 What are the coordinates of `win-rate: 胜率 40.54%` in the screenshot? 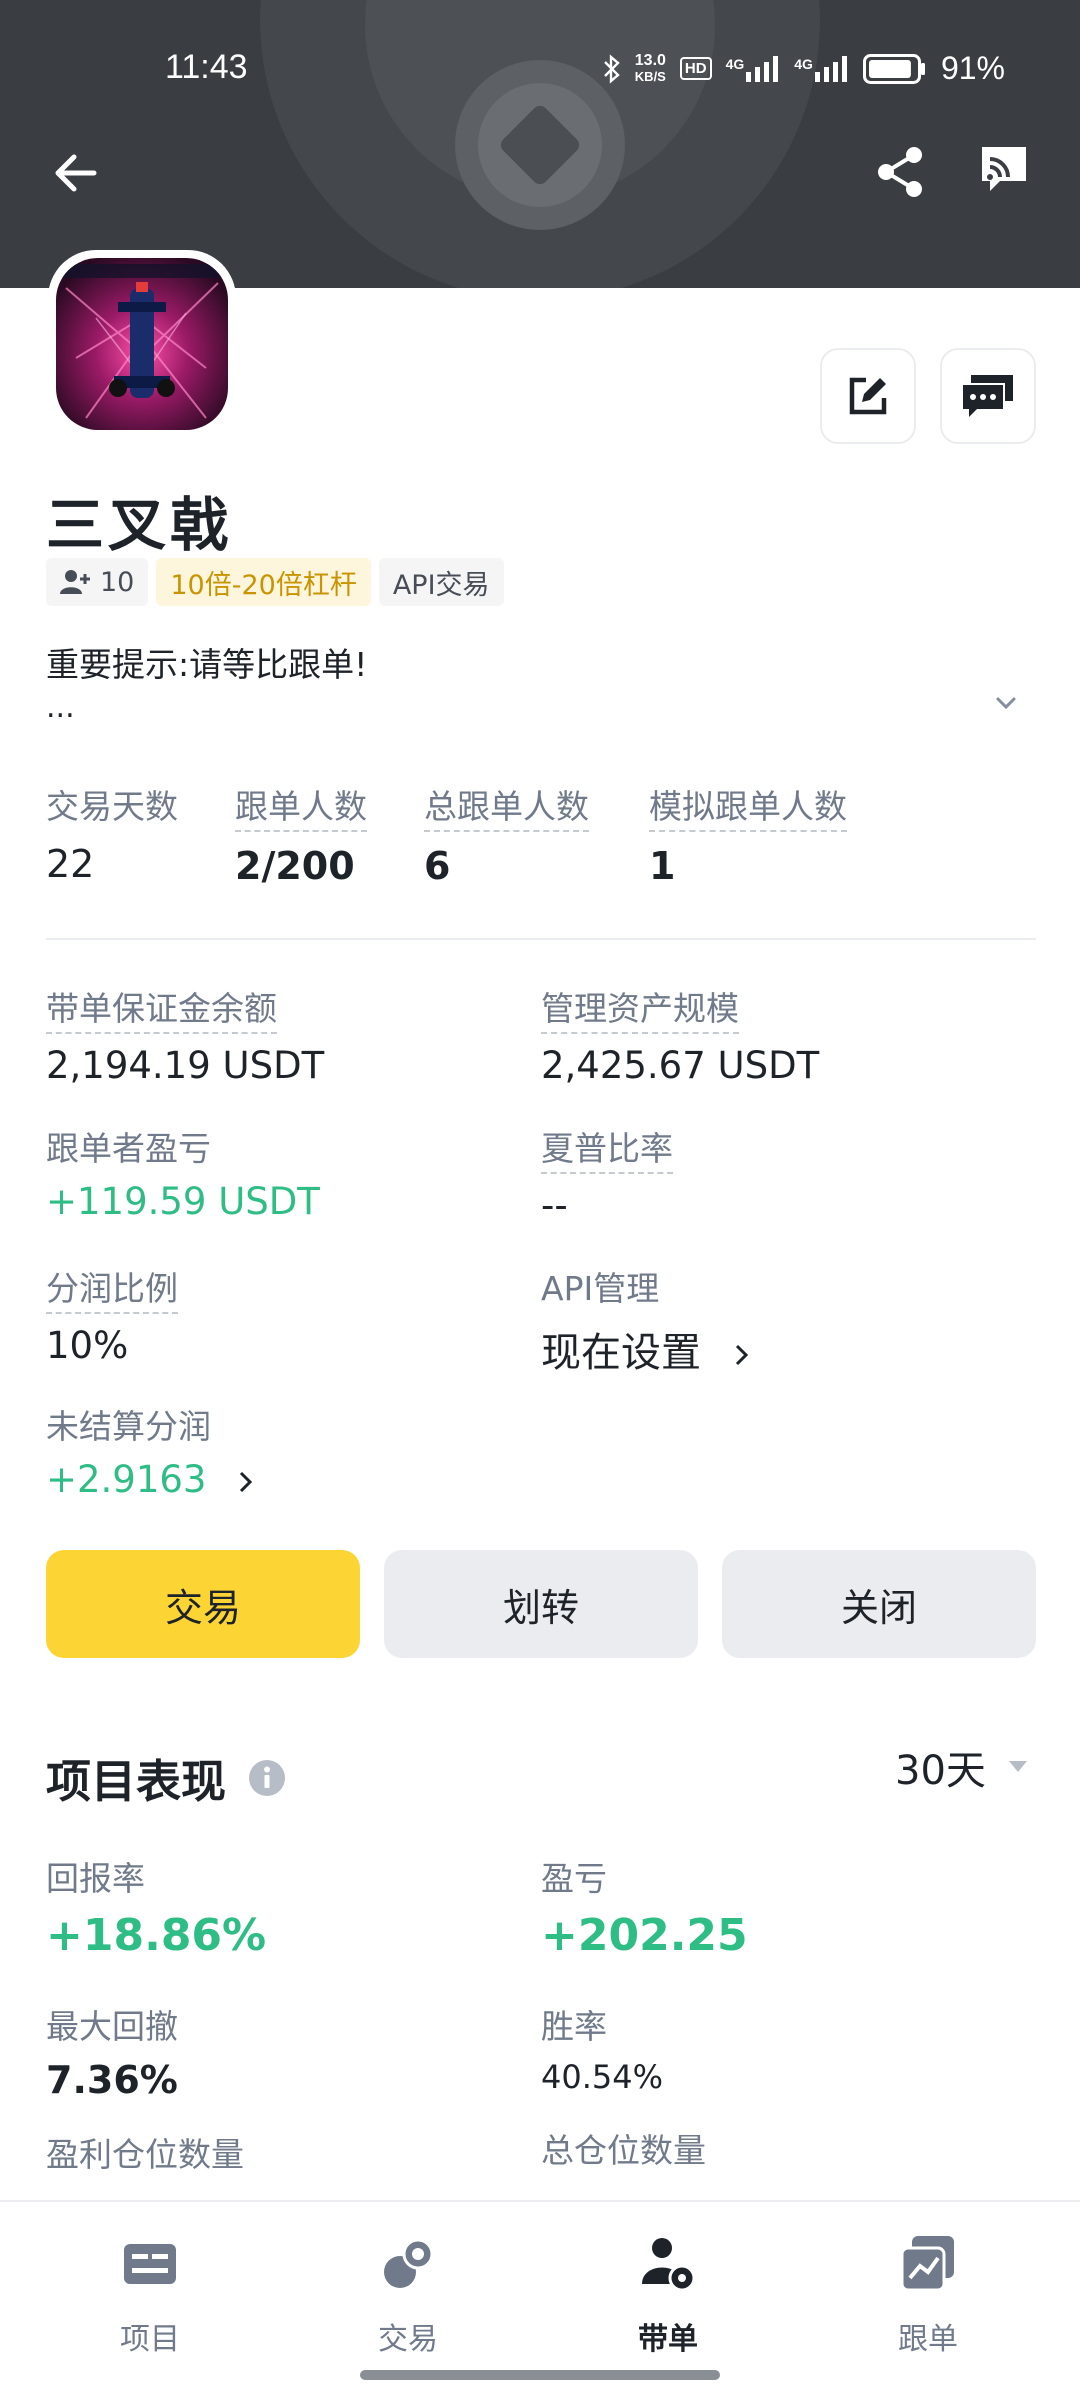 It's located at (602, 2048).